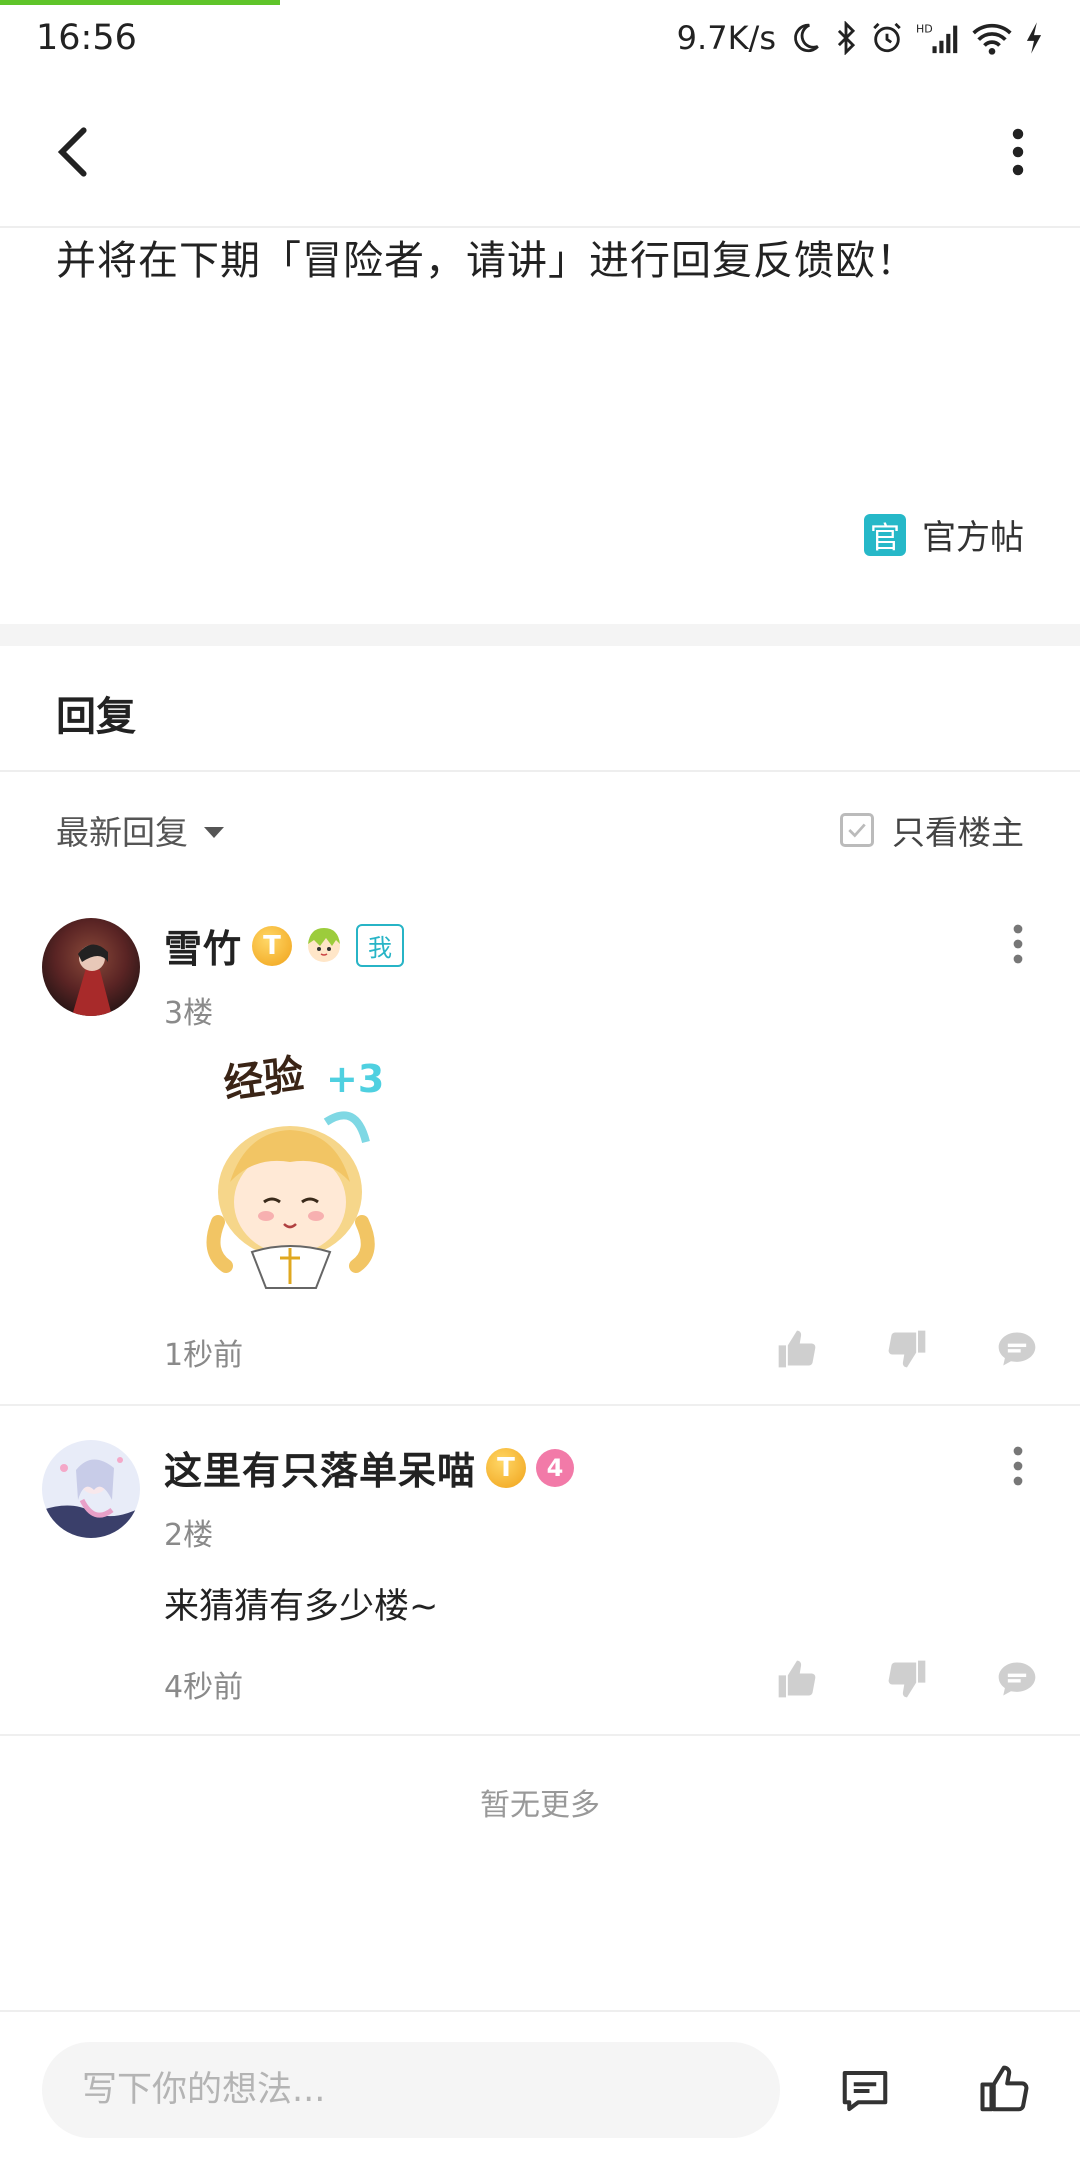 This screenshot has width=1080, height=2160. What do you see at coordinates (86, 38) in the screenshot?
I see `status-time: 16:56` at bounding box center [86, 38].